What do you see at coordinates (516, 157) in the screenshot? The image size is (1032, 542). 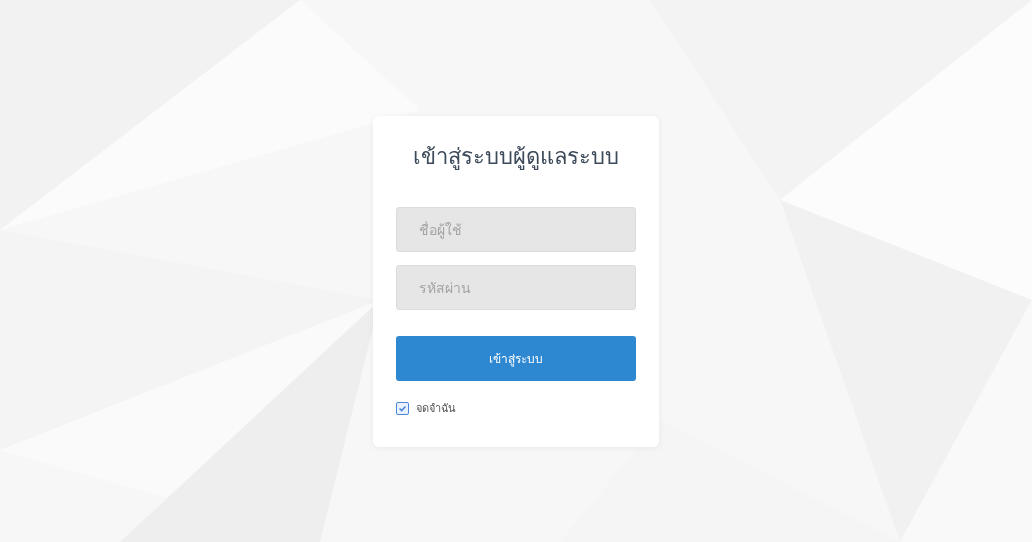 I see `login-title: เข้าสู่ระบบผู้ดูแลระบบ` at bounding box center [516, 157].